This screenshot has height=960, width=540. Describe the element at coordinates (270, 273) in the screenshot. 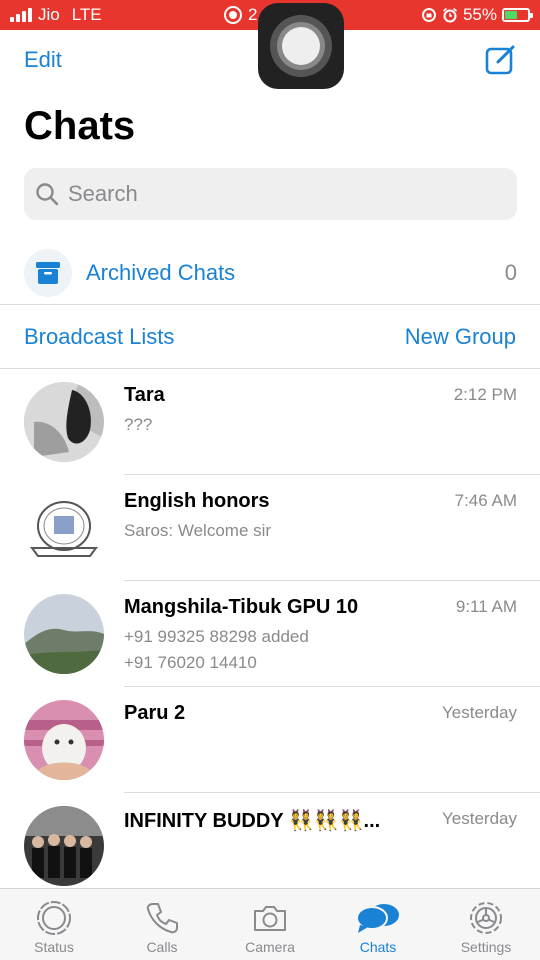

I see `archived-chats-row: Archived Chats 0` at that location.